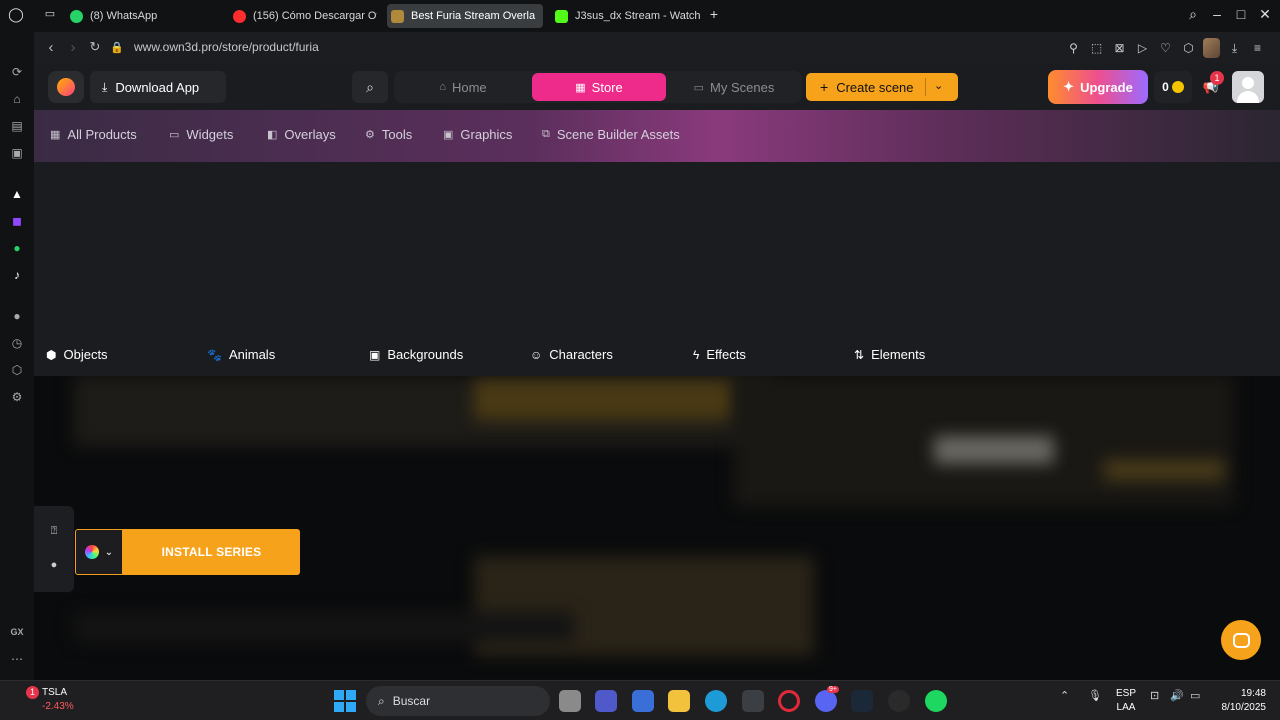  What do you see at coordinates (1241, 640) in the screenshot?
I see `chat-button` at bounding box center [1241, 640].